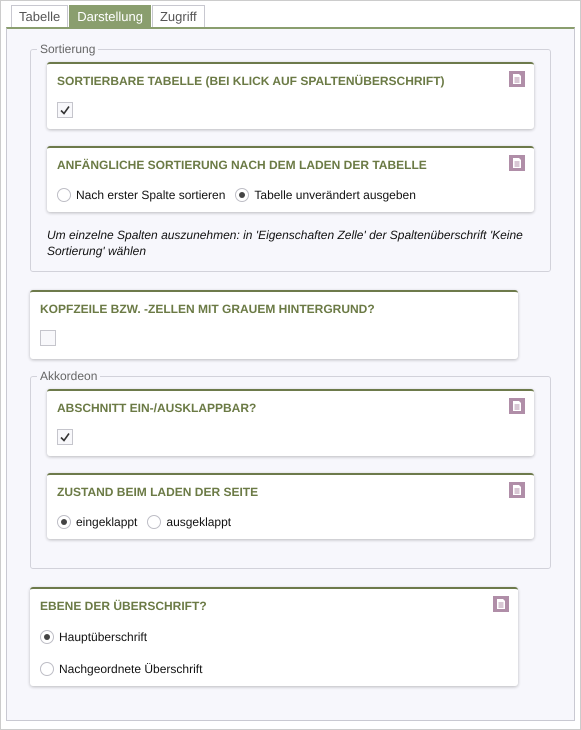 This screenshot has height=730, width=581. What do you see at coordinates (178, 16) in the screenshot?
I see `tab: Zugriff` at bounding box center [178, 16].